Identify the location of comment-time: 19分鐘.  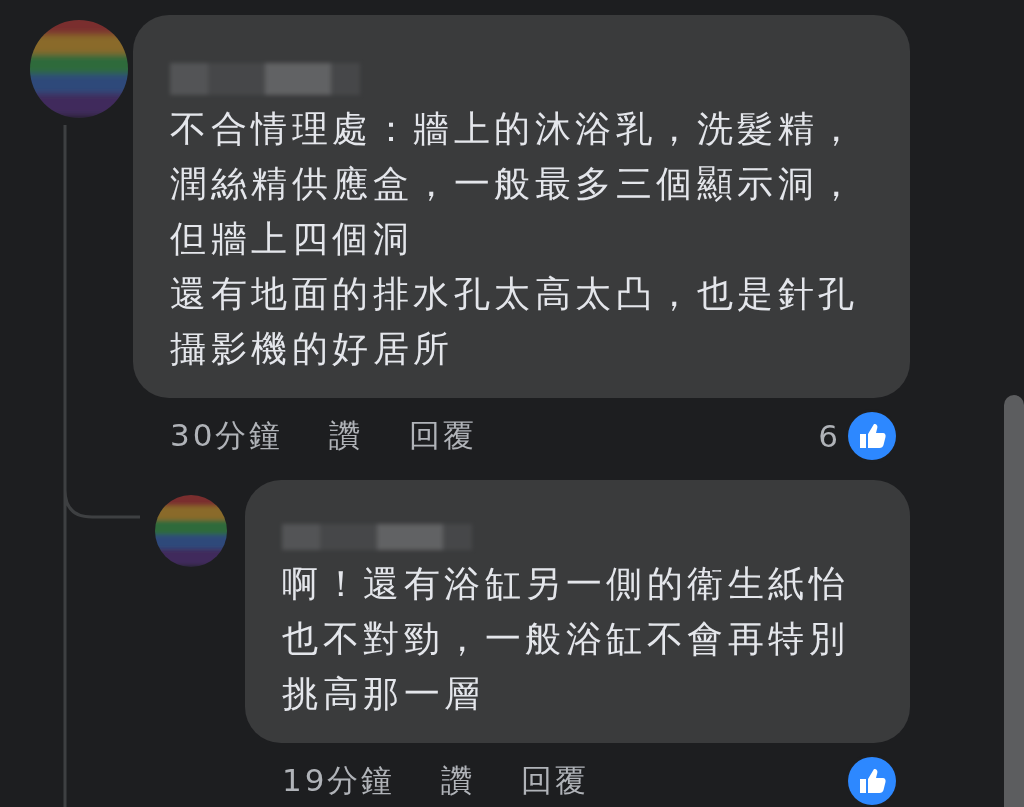
(339, 781).